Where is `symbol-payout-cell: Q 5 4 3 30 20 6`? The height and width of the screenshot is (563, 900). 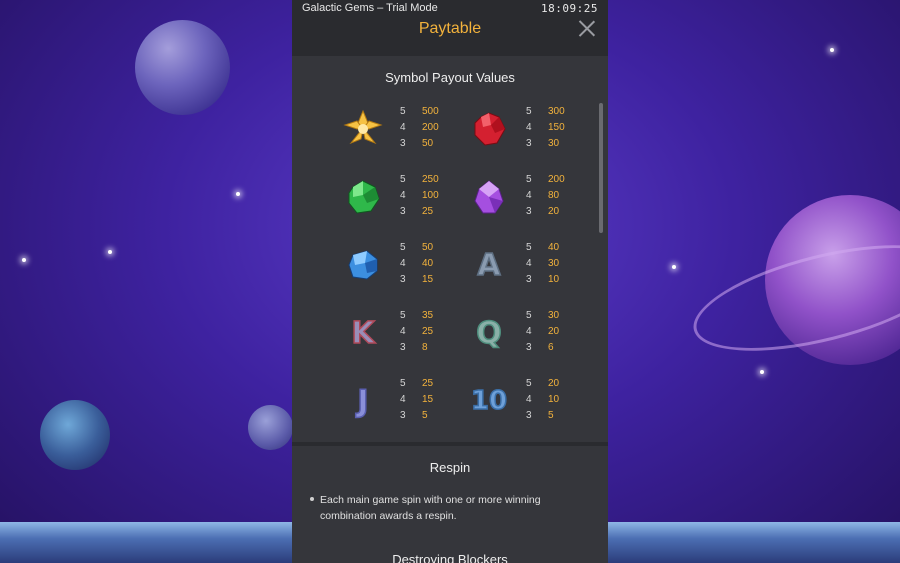
symbol-payout-cell: Q 5 4 3 30 20 6 is located at coordinates (497, 334).